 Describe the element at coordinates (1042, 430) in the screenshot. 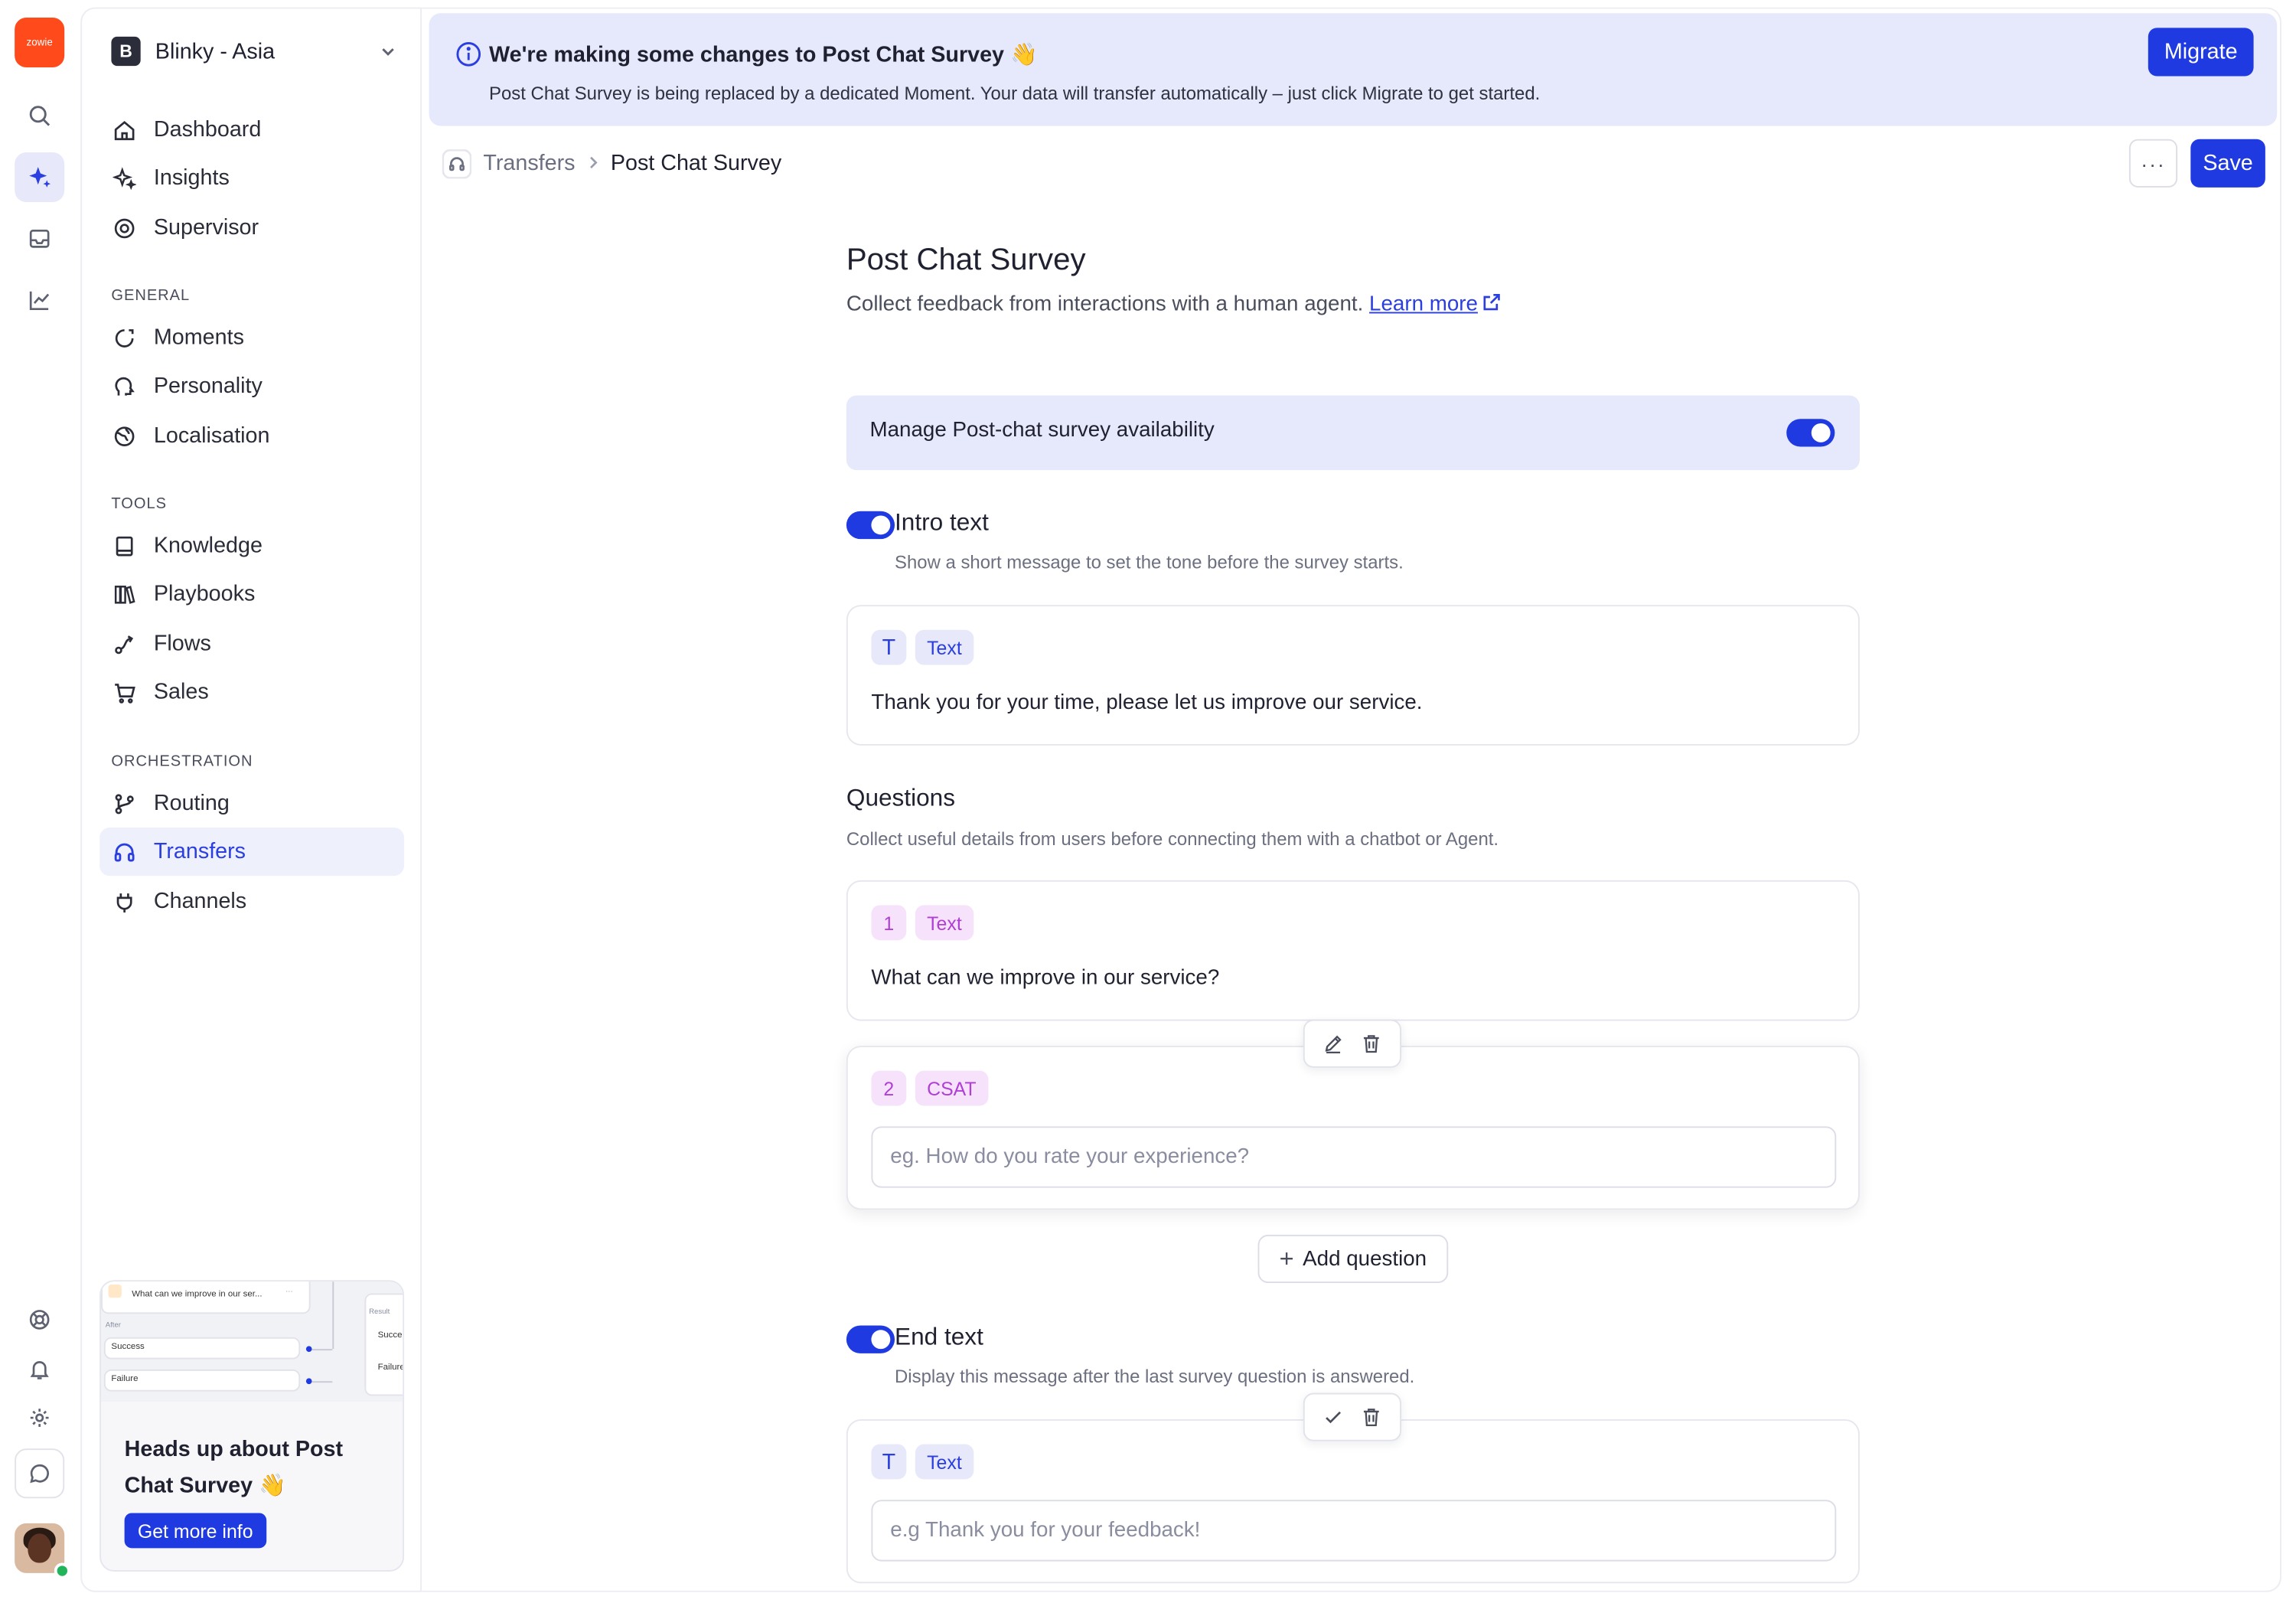

I see `availability-label: Manage Post-chat survey availability` at that location.